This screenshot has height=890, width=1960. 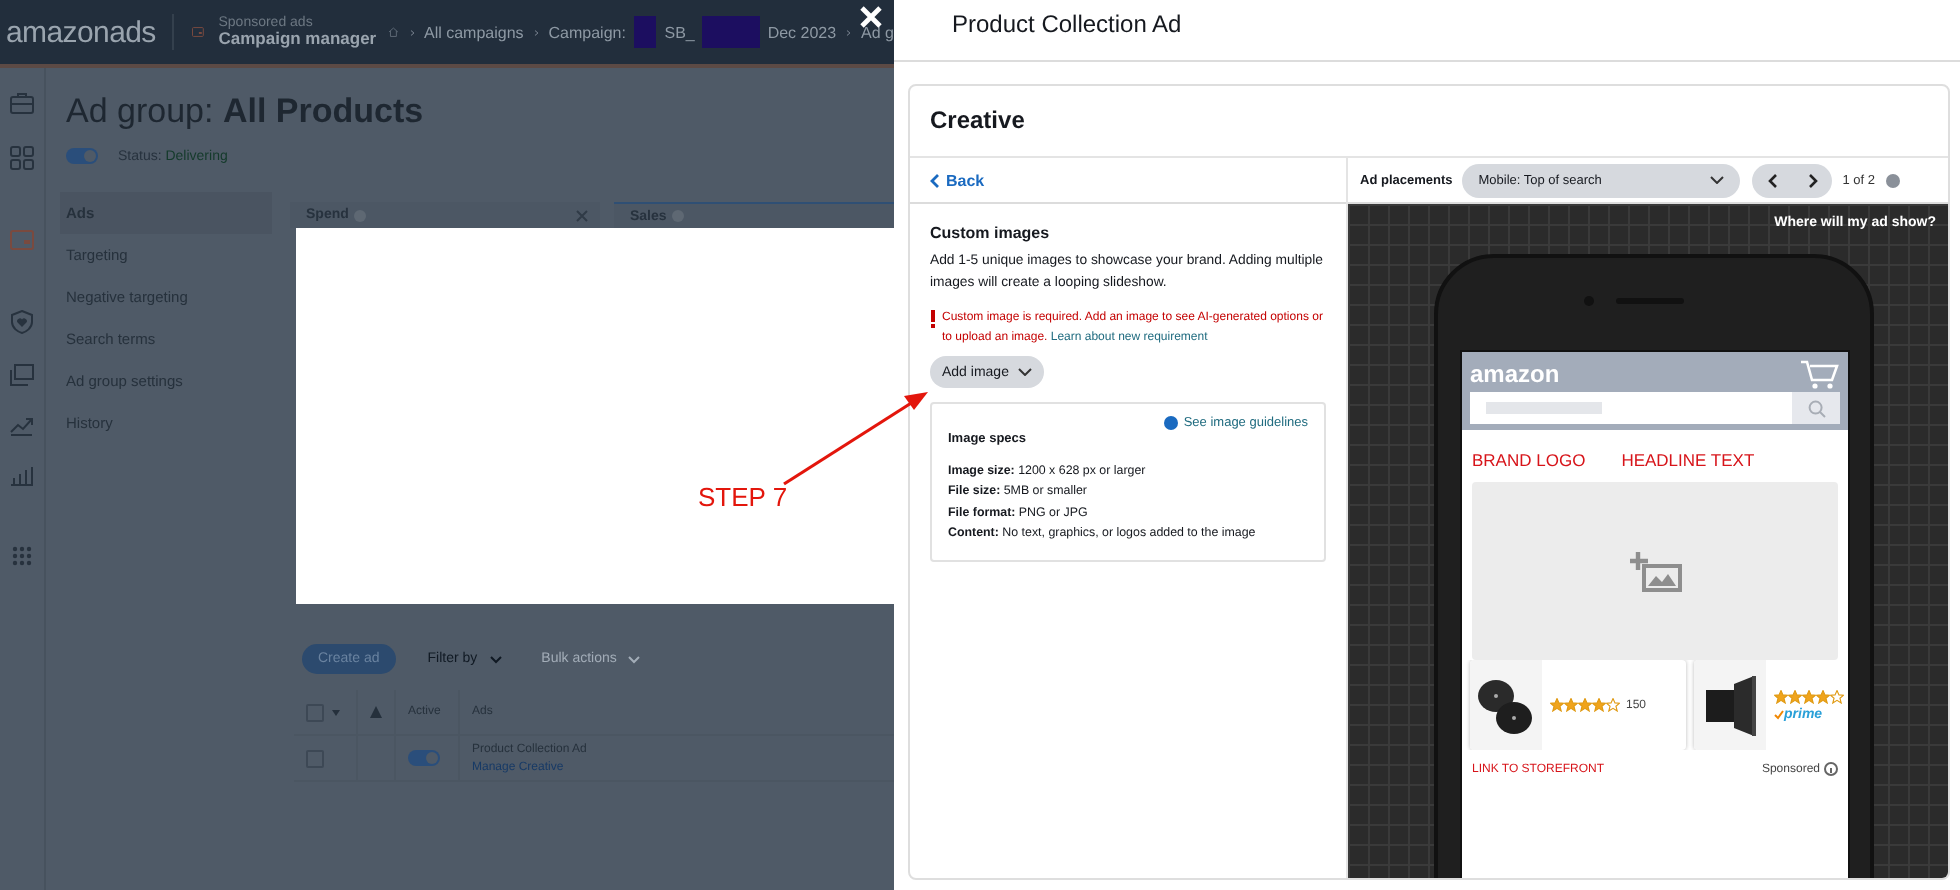 What do you see at coordinates (82, 156) in the screenshot?
I see `status-toggle` at bounding box center [82, 156].